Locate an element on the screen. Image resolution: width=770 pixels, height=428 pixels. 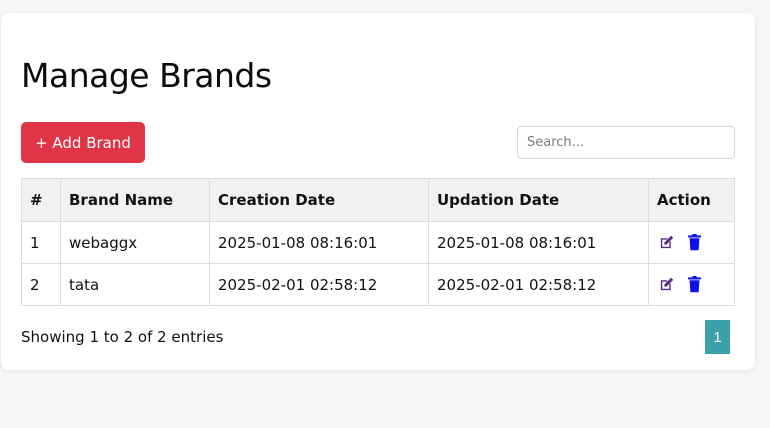
pagination-page-1-button: 1 is located at coordinates (717, 337).